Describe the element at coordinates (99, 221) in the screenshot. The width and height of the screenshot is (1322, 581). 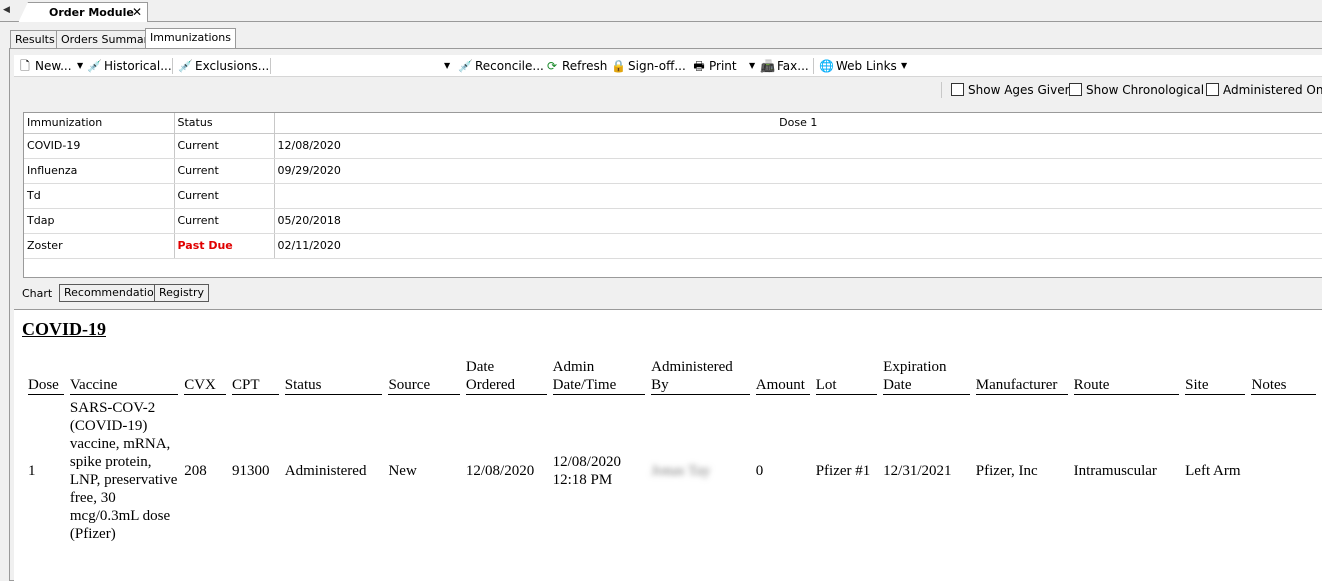
I see `immunization-name: Tdap` at that location.